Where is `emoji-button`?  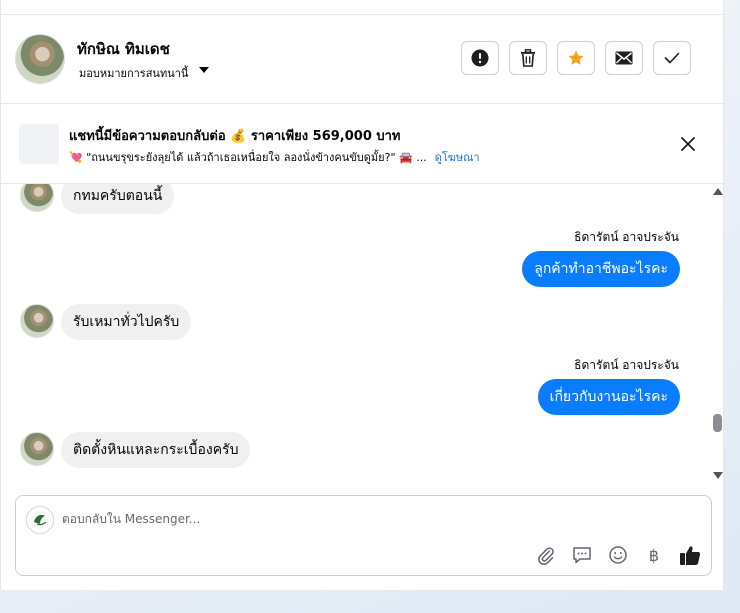
emoji-button is located at coordinates (618, 555).